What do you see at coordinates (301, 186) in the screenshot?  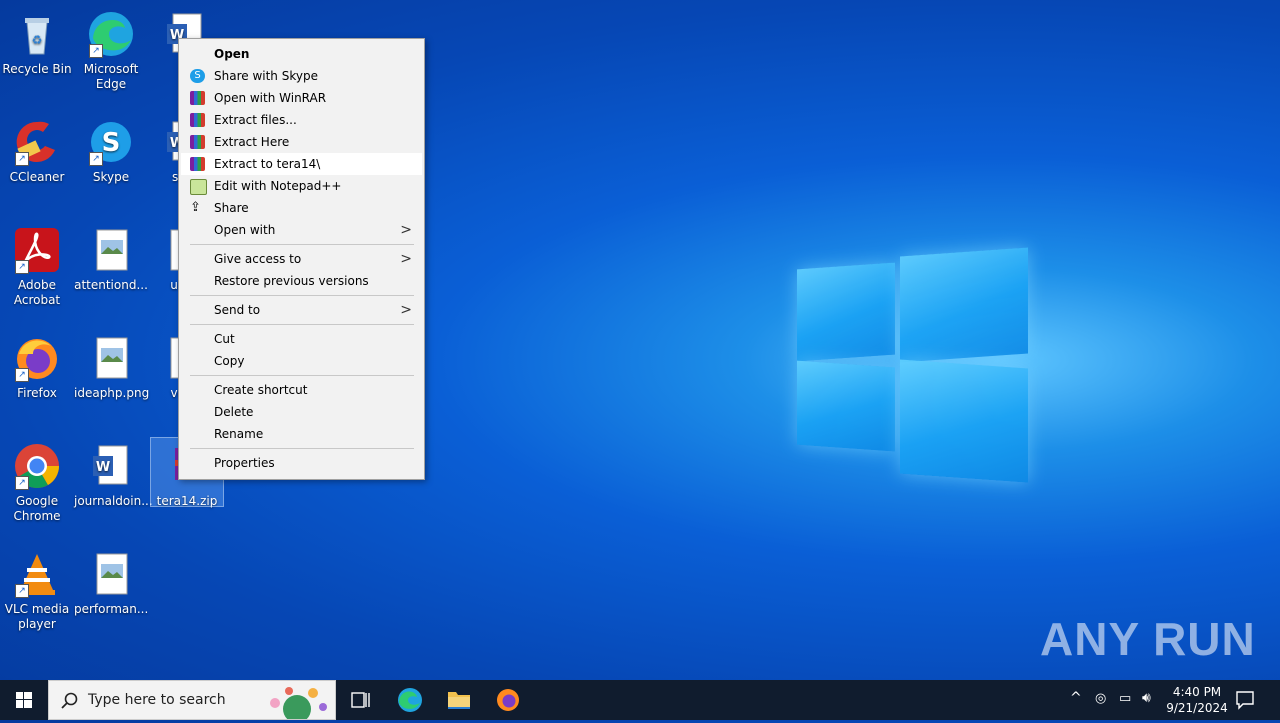 I see `menu-item-edit-with-notepadpp: Edit with Notepad++` at bounding box center [301, 186].